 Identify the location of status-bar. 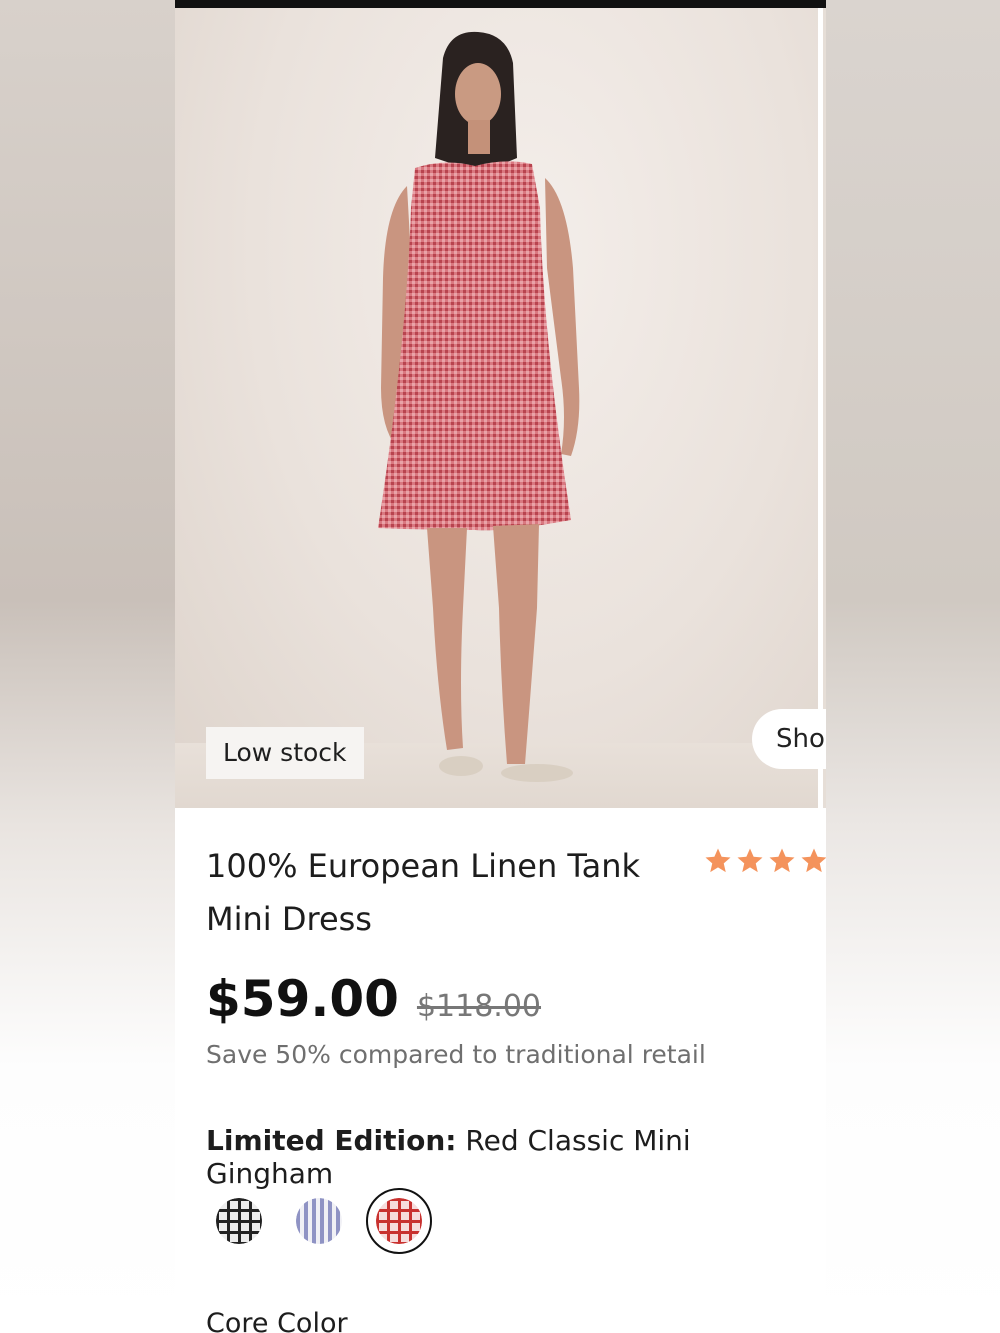
(500, 4).